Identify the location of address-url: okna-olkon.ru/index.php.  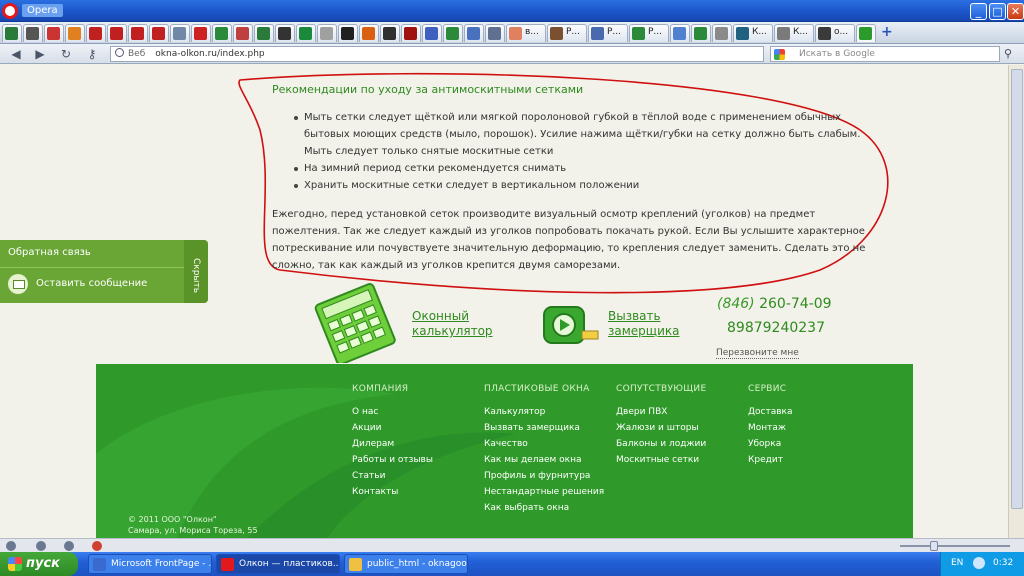
(210, 54).